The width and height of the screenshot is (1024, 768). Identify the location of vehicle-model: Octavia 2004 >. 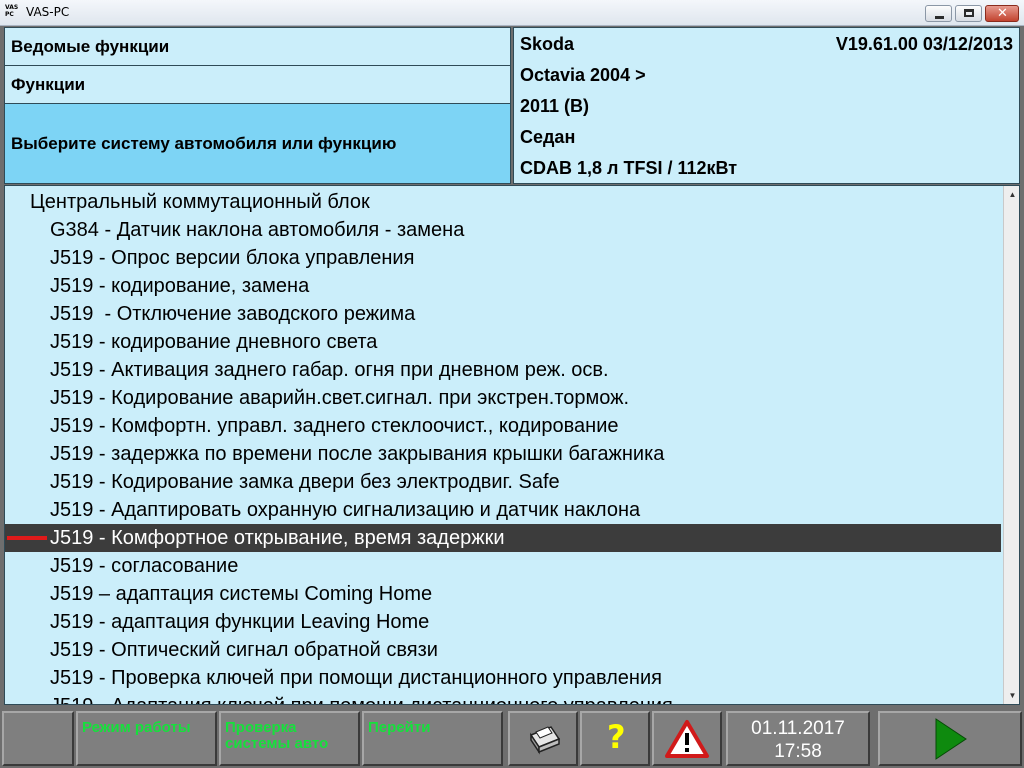
(583, 75).